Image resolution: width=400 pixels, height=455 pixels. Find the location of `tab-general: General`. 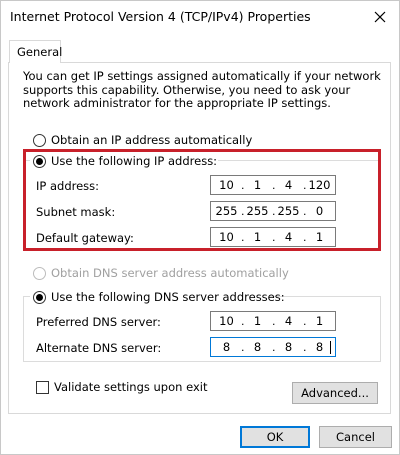

tab-general: General is located at coordinates (36, 51).